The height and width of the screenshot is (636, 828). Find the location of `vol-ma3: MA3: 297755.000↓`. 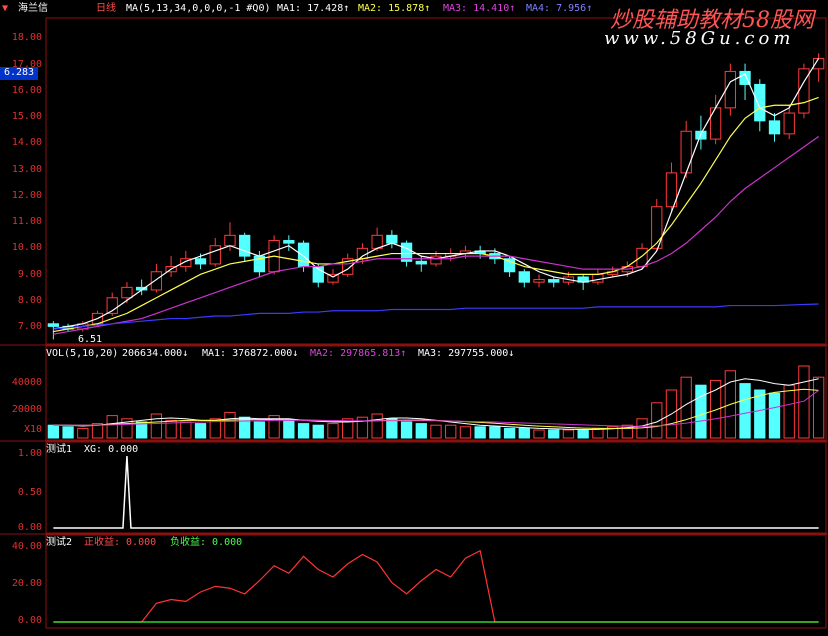

vol-ma3: MA3: 297755.000↓ is located at coordinates (466, 353).